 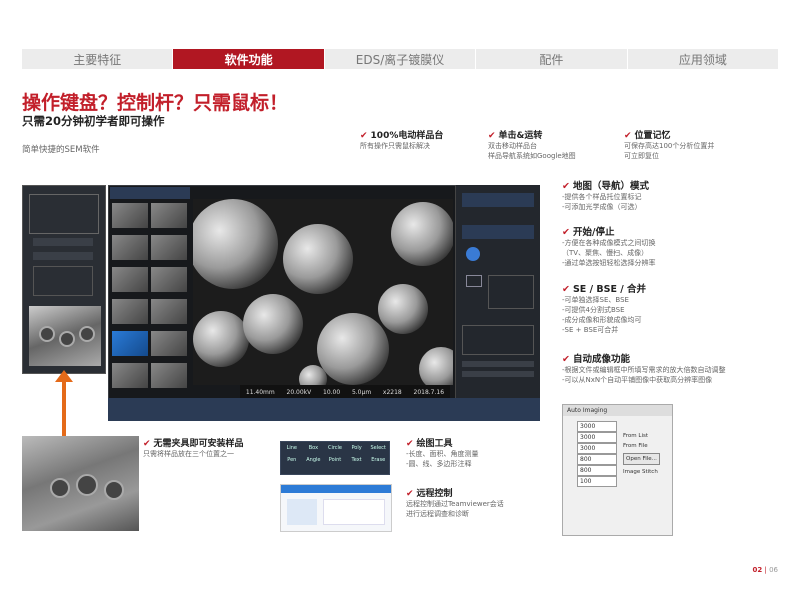 What do you see at coordinates (80, 483) in the screenshot?
I see `sample-holder-photo` at bounding box center [80, 483].